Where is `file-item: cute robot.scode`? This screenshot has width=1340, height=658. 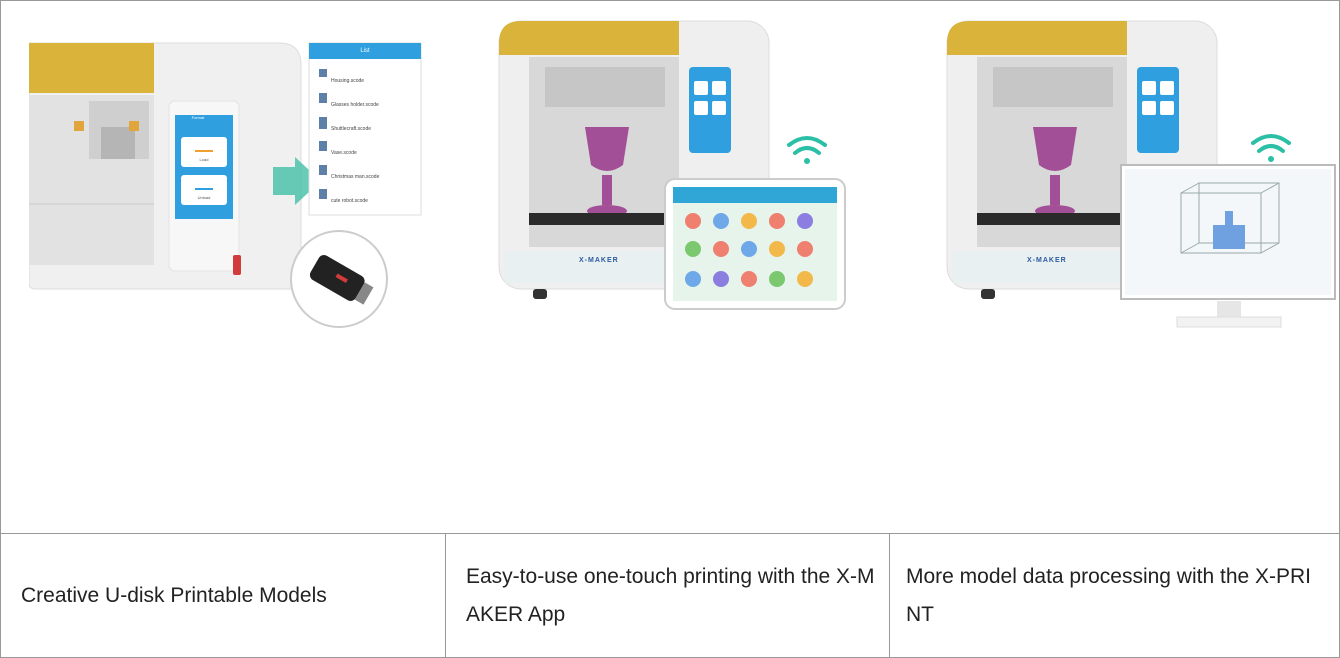 file-item: cute robot.scode is located at coordinates (349, 201).